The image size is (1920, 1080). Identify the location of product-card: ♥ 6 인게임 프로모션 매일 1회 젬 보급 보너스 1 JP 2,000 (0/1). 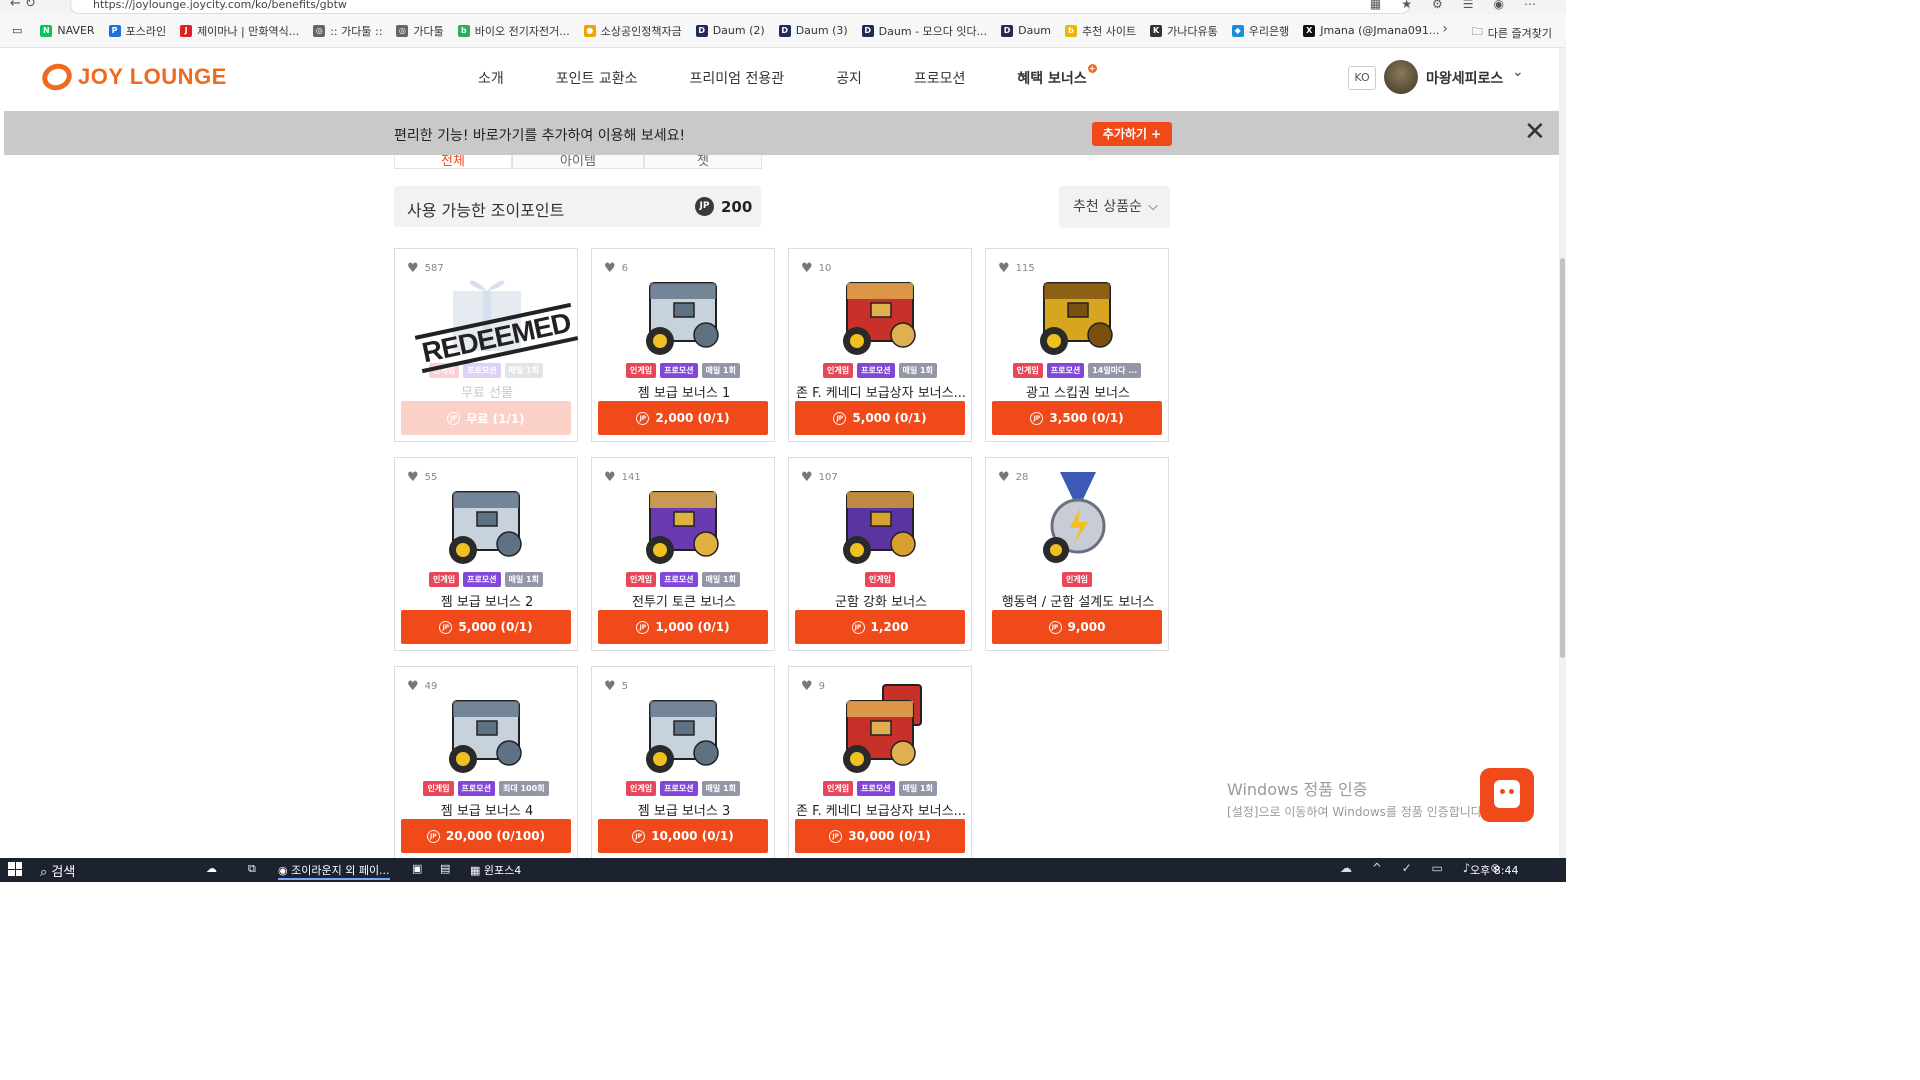
(683, 345).